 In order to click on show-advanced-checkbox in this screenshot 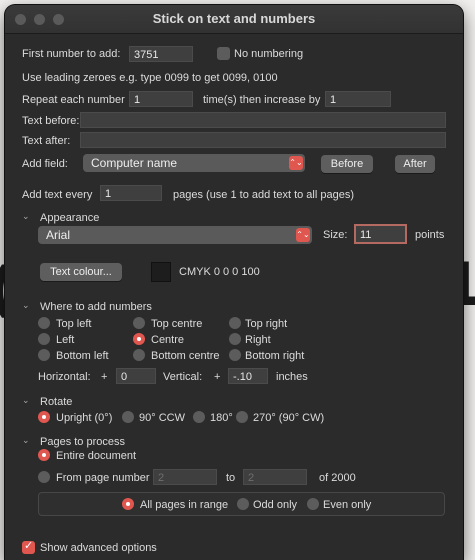, I will do `click(28, 546)`.